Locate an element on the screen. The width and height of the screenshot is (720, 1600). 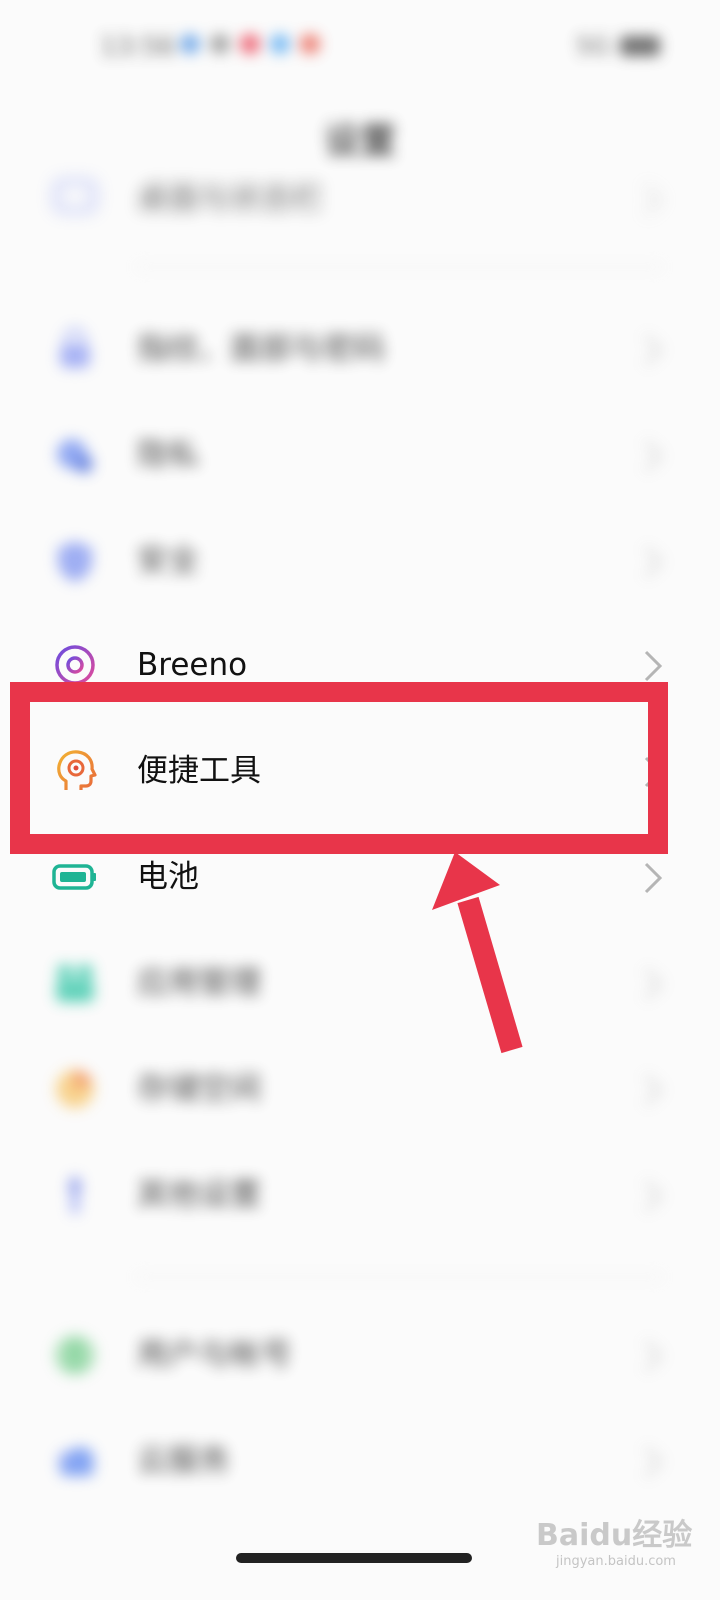
settings-item-fingerprint-face-password: 指纹、面部与密码 is located at coordinates (360, 349).